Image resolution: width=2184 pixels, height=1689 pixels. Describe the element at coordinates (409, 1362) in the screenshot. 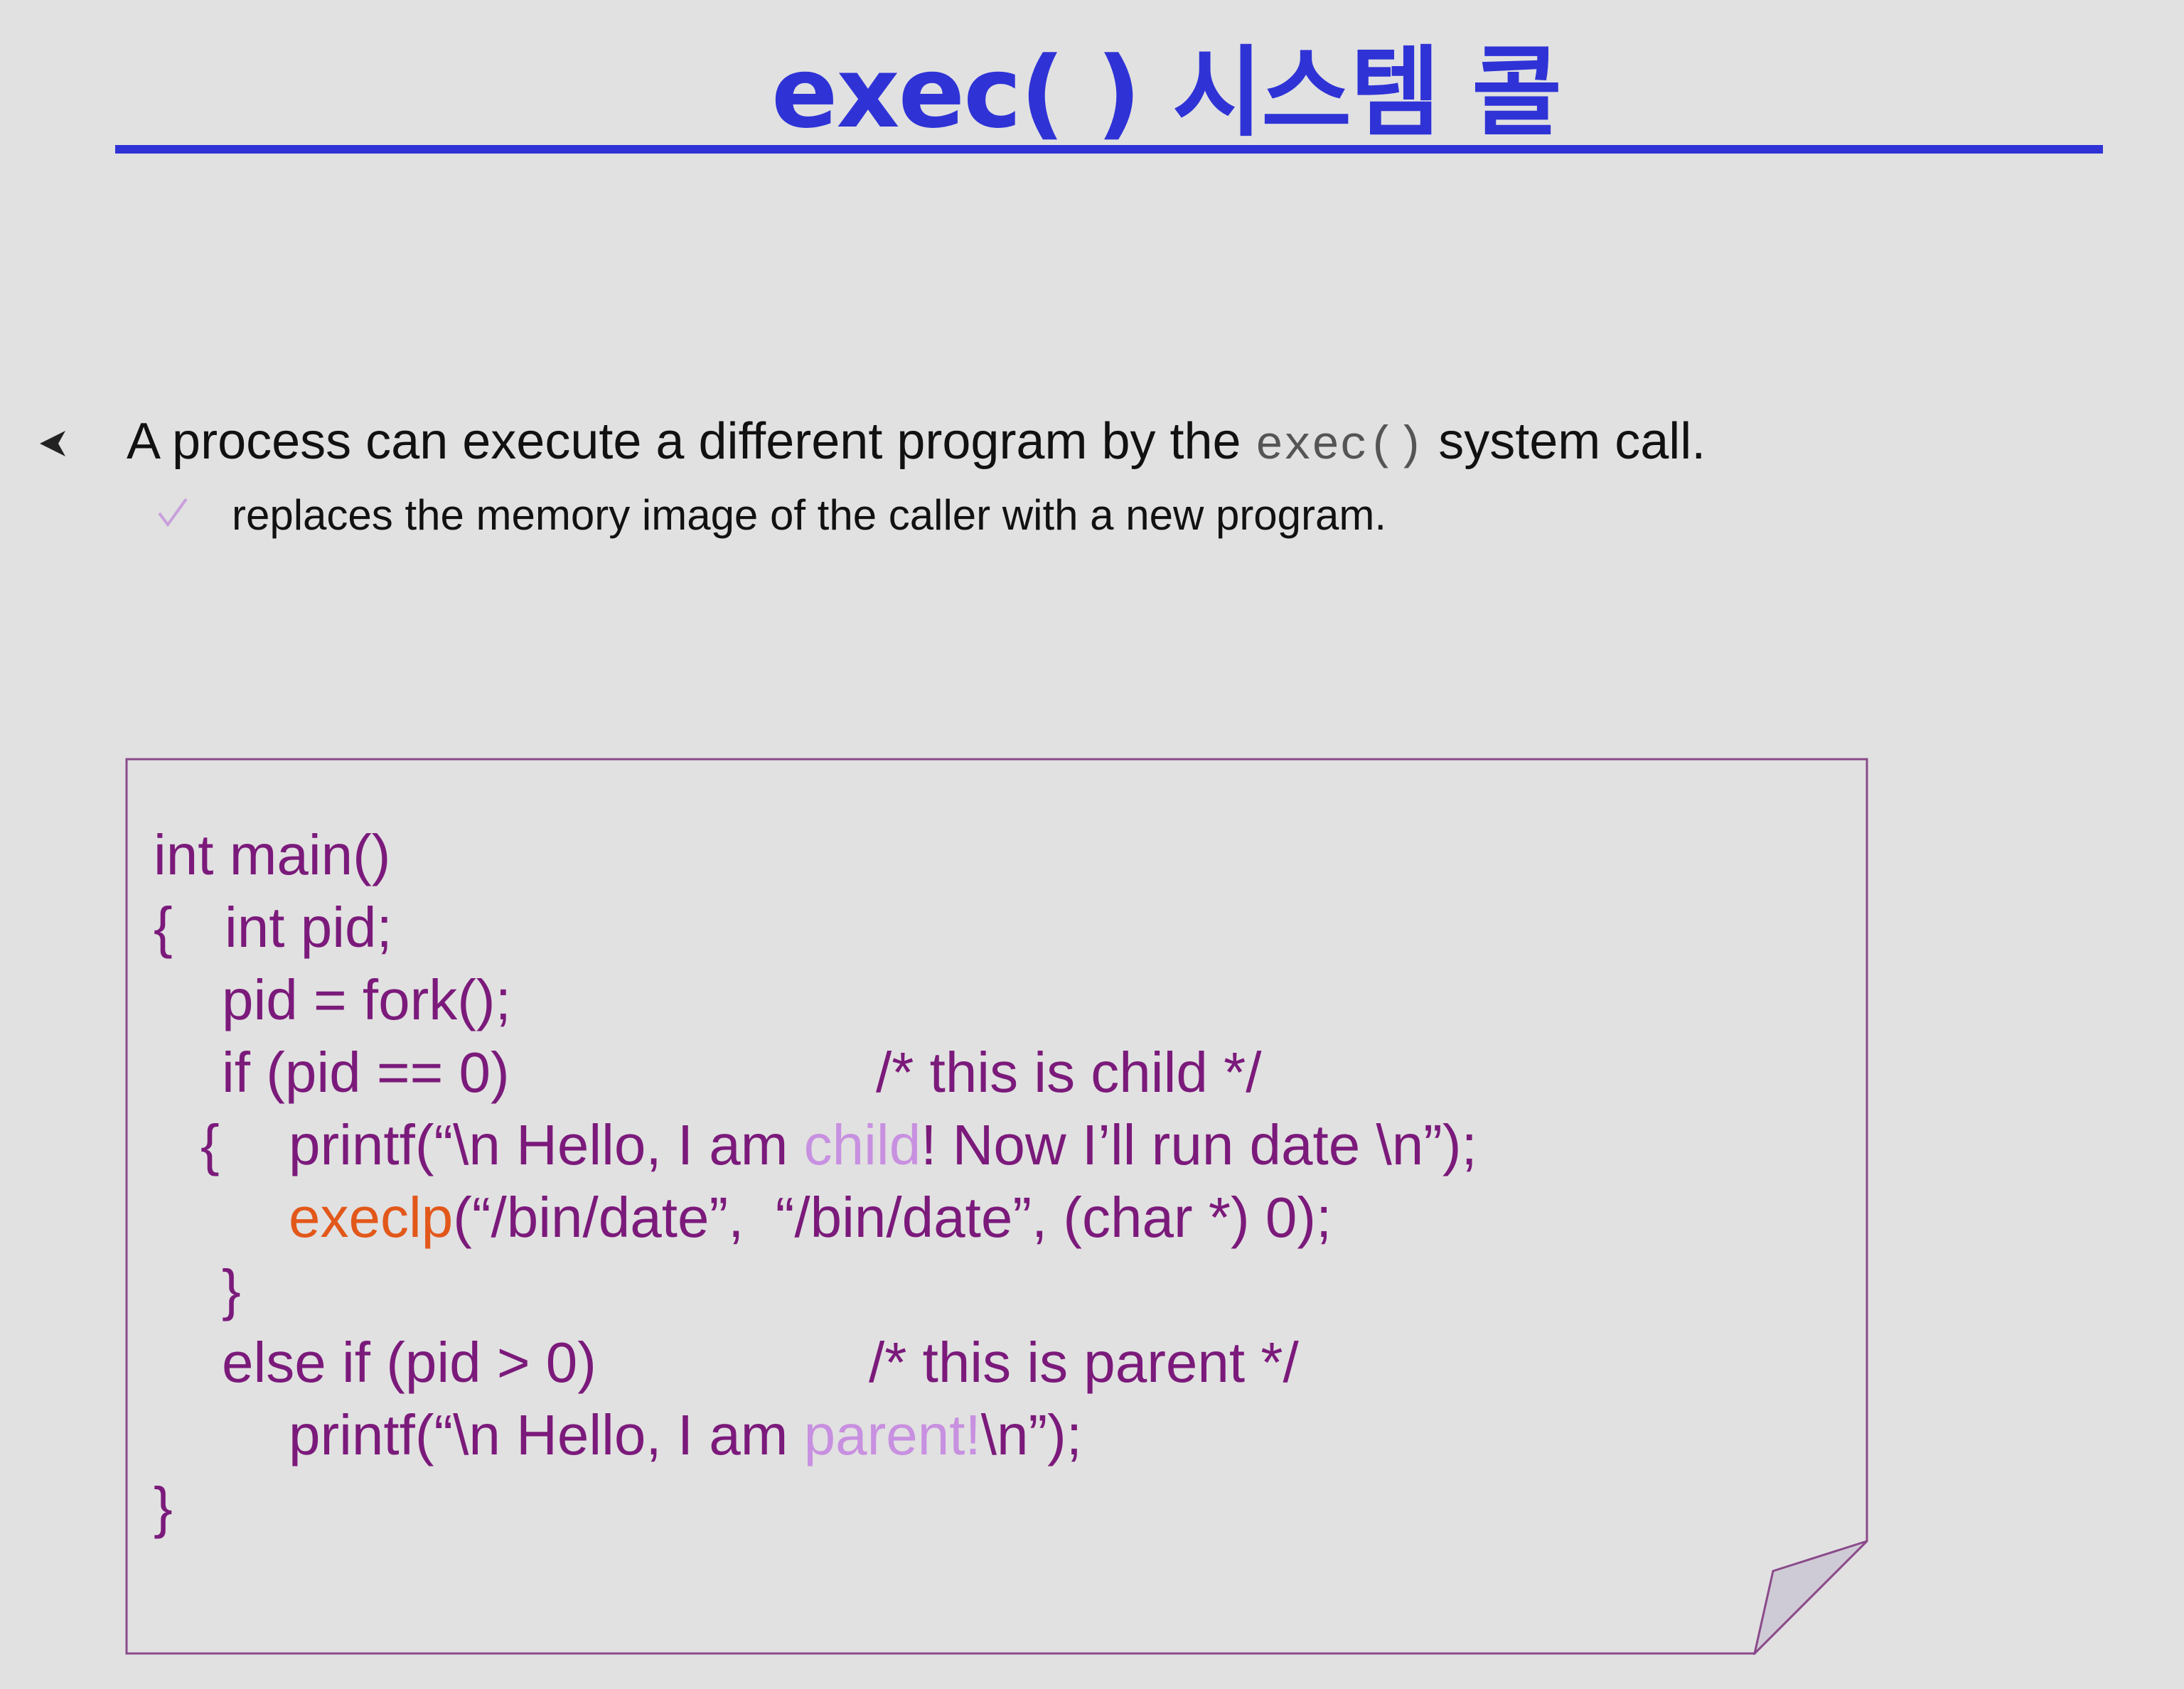

I see `code-text: else if (pid > 0)` at that location.